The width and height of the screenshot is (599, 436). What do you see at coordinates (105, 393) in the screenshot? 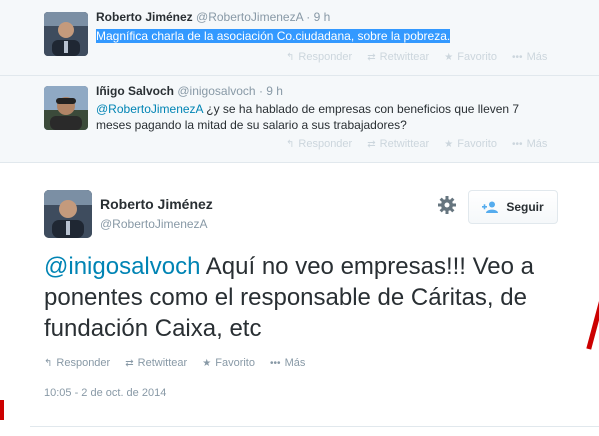
I see `tweet-timestamp: 10:05 - 2 de oct. de 2014` at bounding box center [105, 393].